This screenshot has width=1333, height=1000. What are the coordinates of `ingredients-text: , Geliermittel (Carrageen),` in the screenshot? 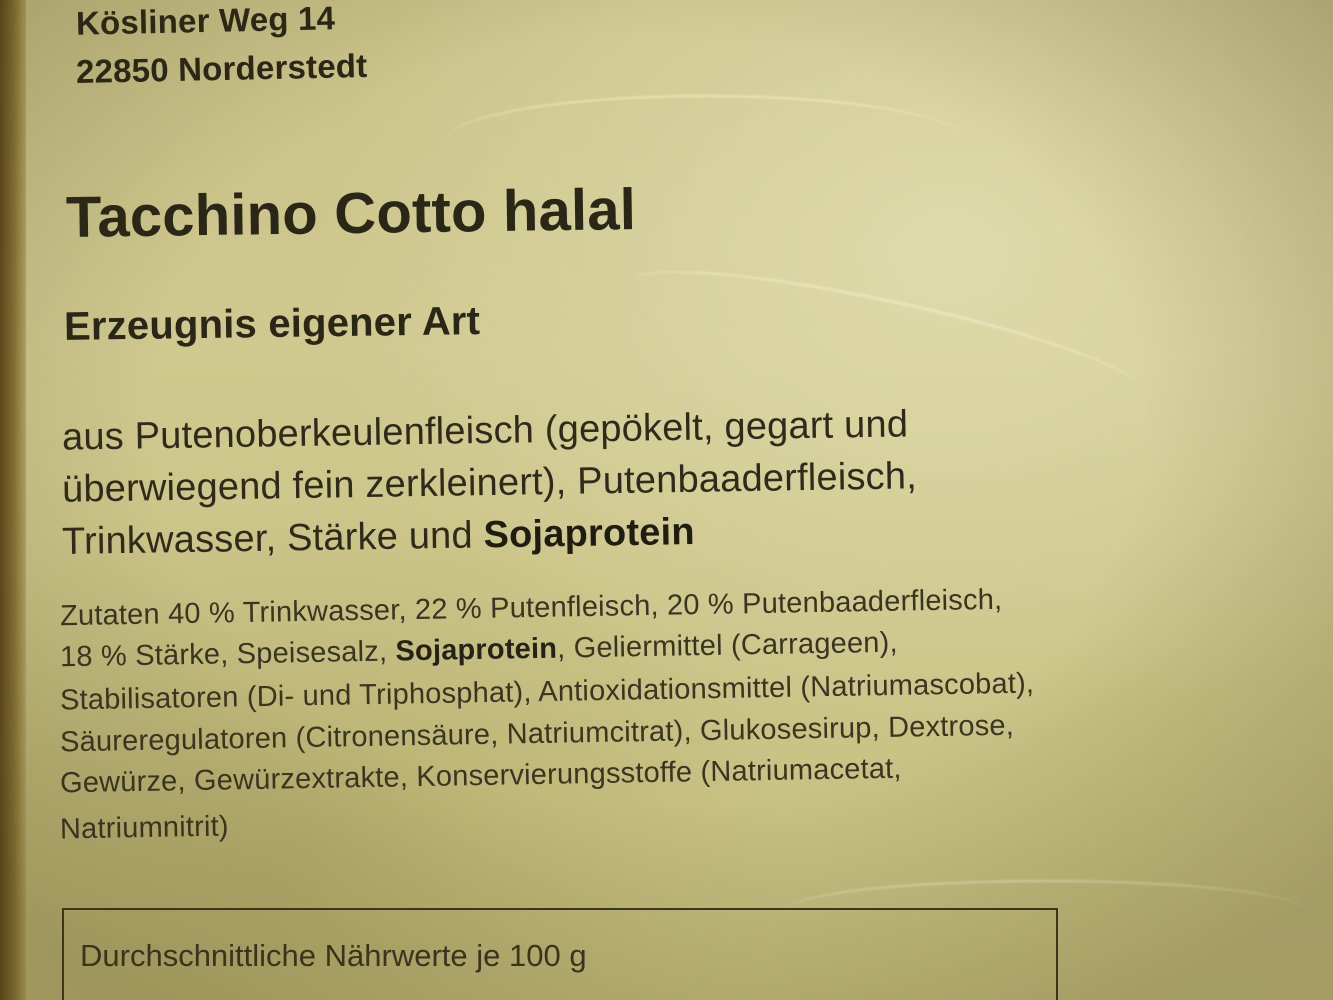 It's located at (727, 645).